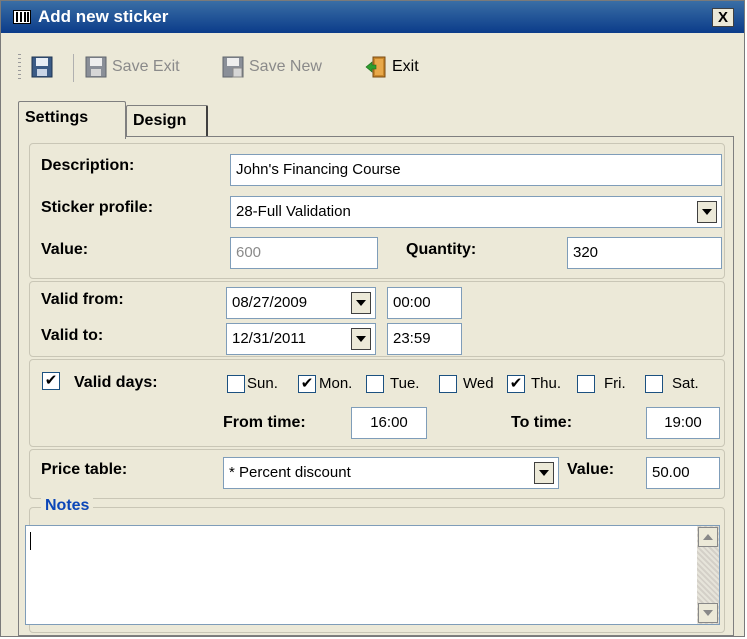 The height and width of the screenshot is (639, 747). What do you see at coordinates (270, 302) in the screenshot?
I see `valid-from-date: 08/27/2009` at bounding box center [270, 302].